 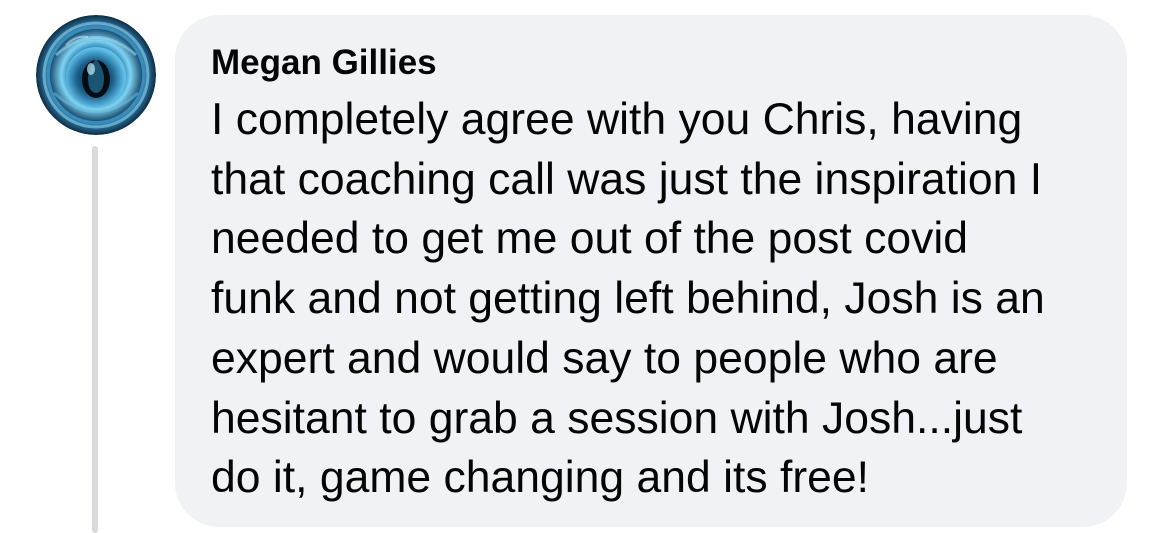 I want to click on comment-author-name: Megan Gillies, so click(x=654, y=63).